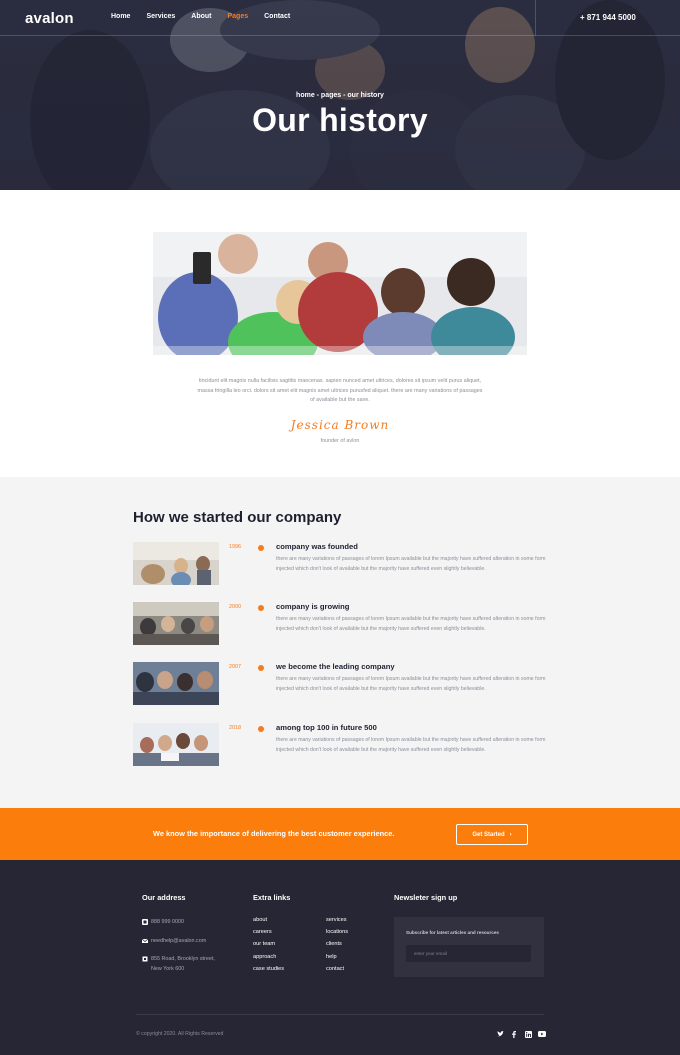 The image size is (680, 1055). What do you see at coordinates (514, 1034) in the screenshot?
I see `facebook-icon` at bounding box center [514, 1034].